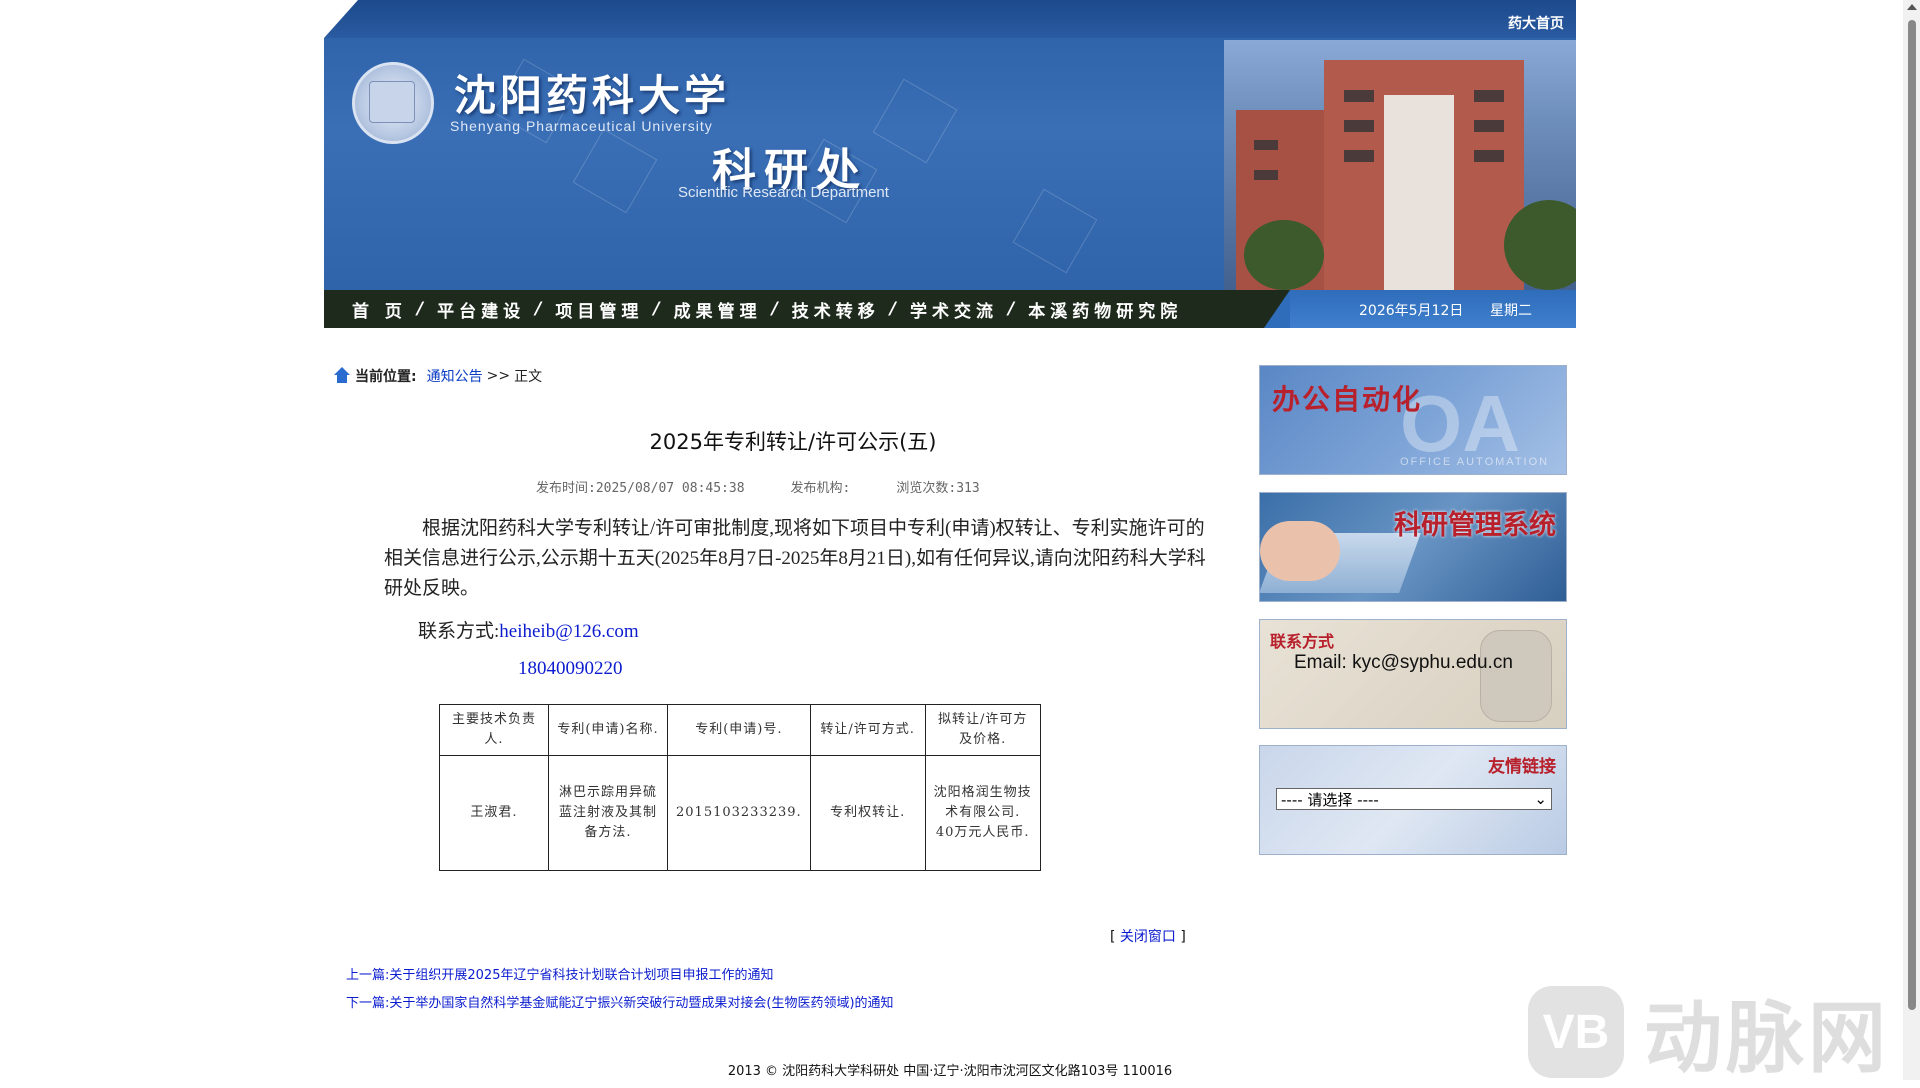 The width and height of the screenshot is (1920, 1088). What do you see at coordinates (1511, 311) in the screenshot?
I see `current-weekday: 星期二` at bounding box center [1511, 311].